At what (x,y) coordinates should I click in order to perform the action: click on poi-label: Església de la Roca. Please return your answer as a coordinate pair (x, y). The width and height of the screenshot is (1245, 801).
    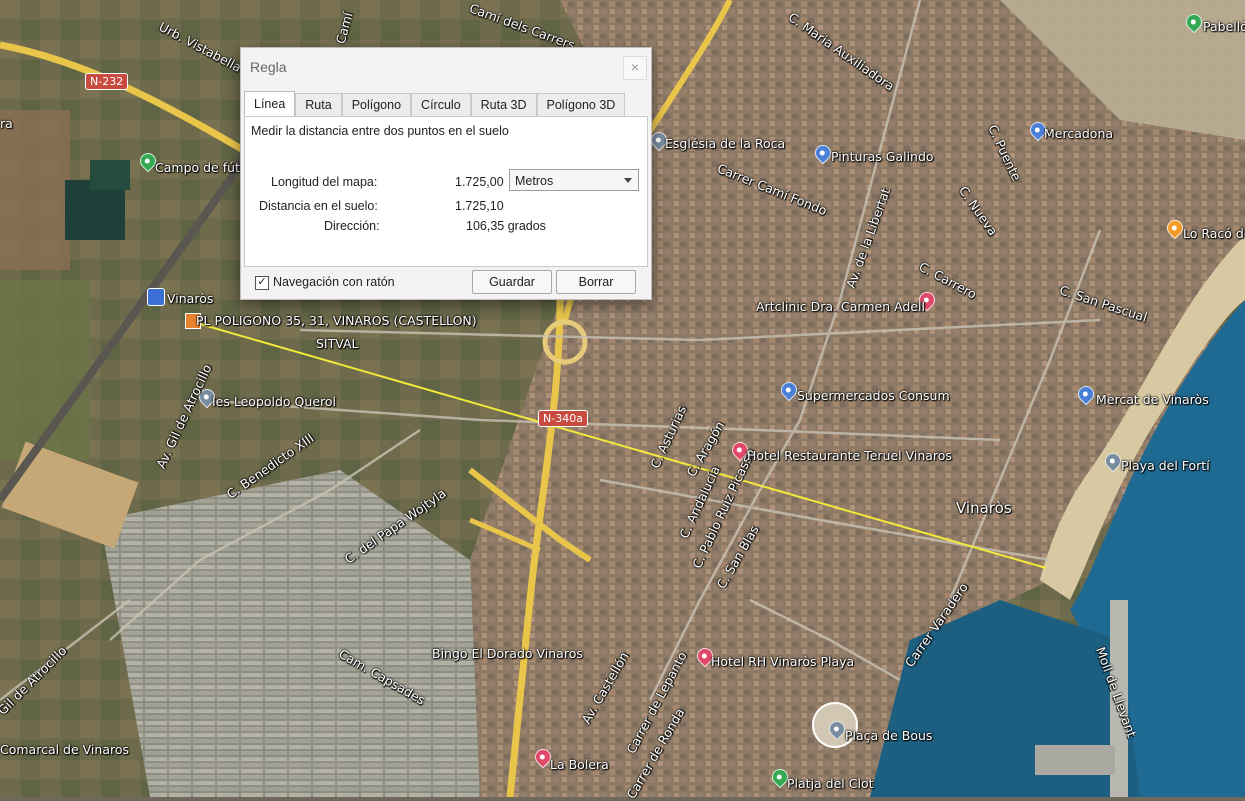
    Looking at the image, I should click on (725, 143).